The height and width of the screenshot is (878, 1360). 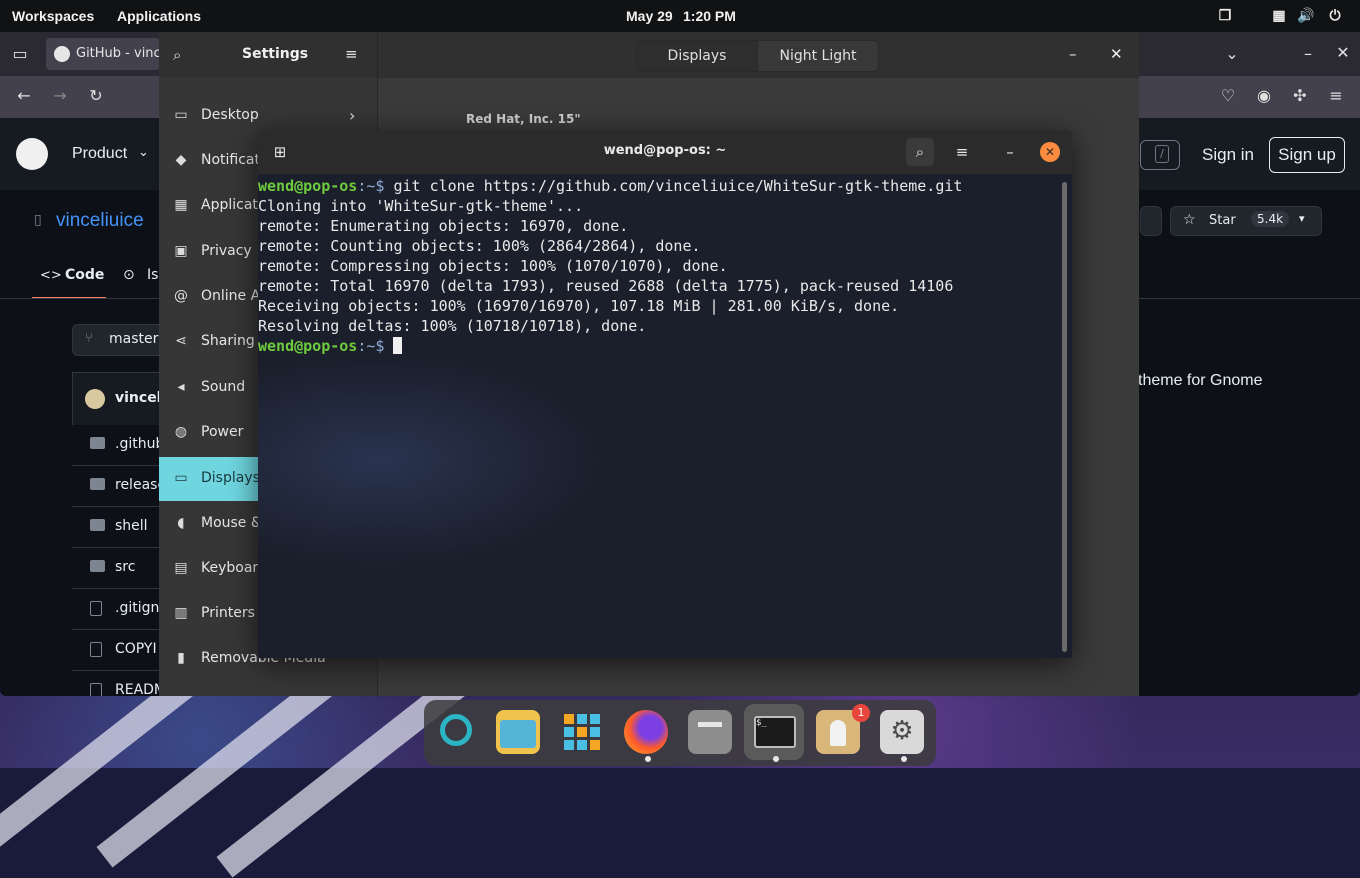 What do you see at coordinates (648, 759) in the screenshot?
I see `running-indicator` at bounding box center [648, 759].